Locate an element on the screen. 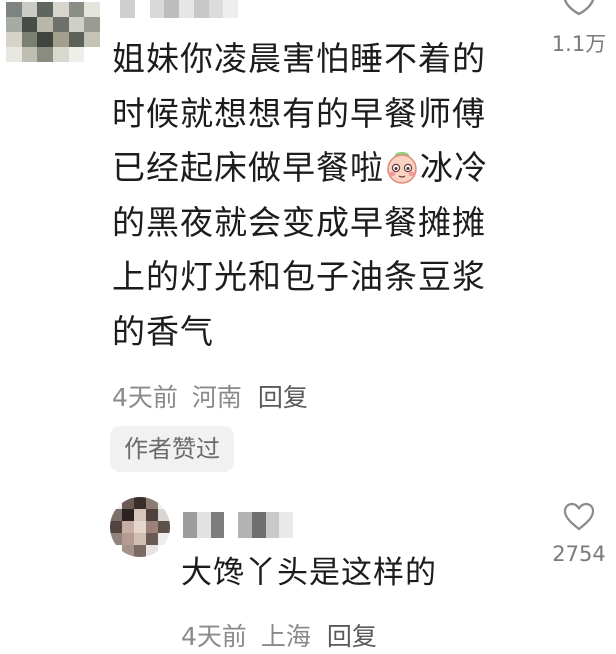  comment-time: 4天前 is located at coordinates (145, 397).